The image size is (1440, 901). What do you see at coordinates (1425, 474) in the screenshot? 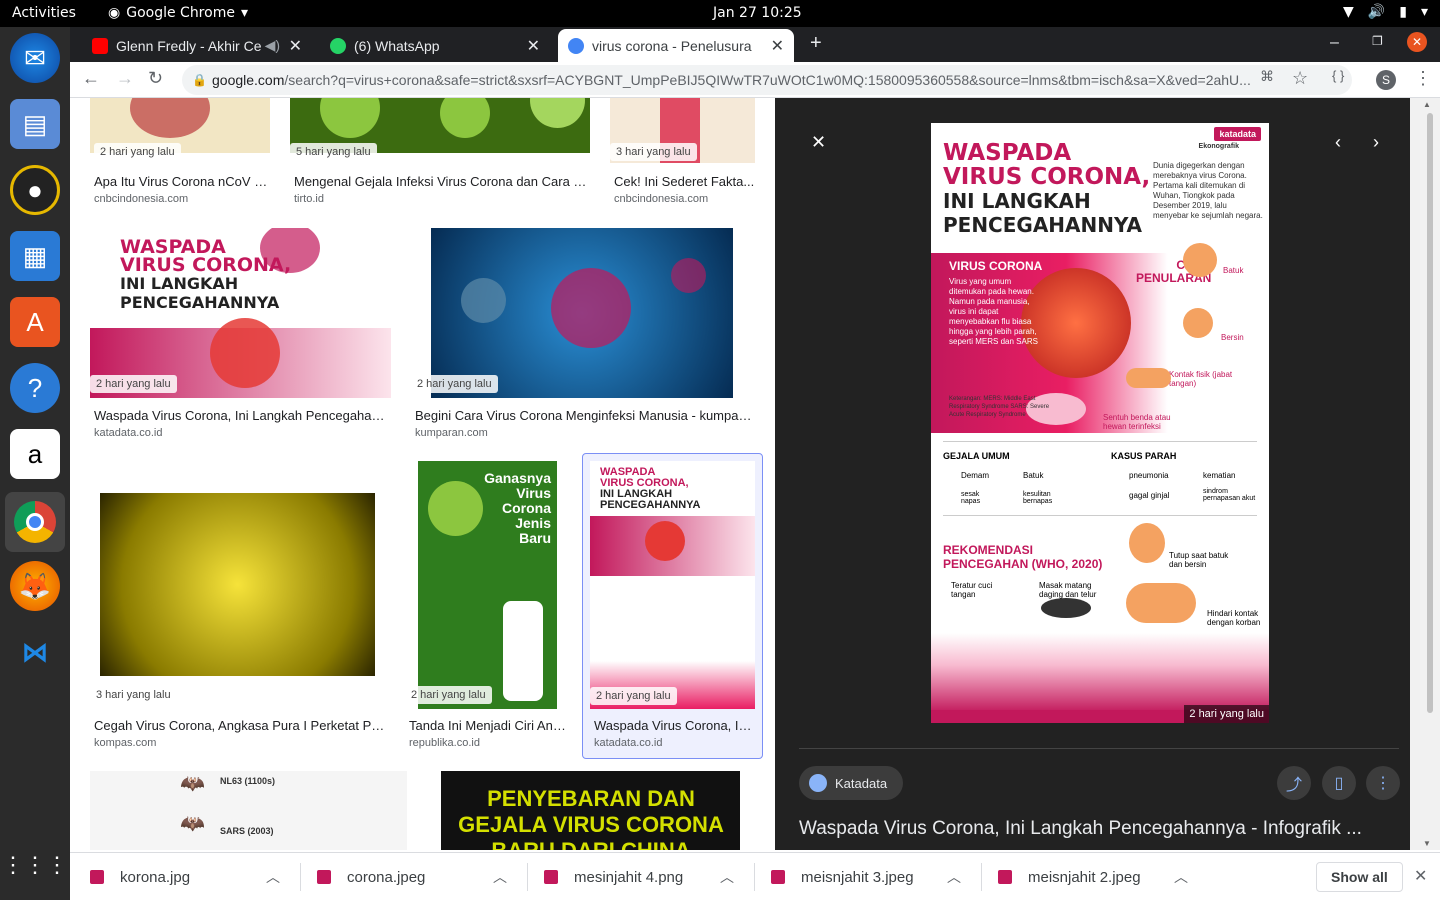
I see `scrollbar: ▲ ▼` at bounding box center [1425, 474].